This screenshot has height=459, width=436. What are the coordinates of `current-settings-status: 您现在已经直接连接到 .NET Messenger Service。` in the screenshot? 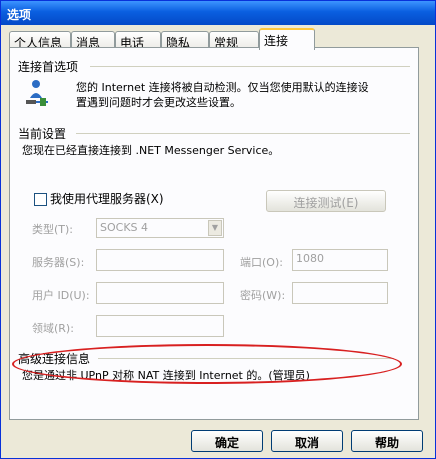 It's located at (151, 150).